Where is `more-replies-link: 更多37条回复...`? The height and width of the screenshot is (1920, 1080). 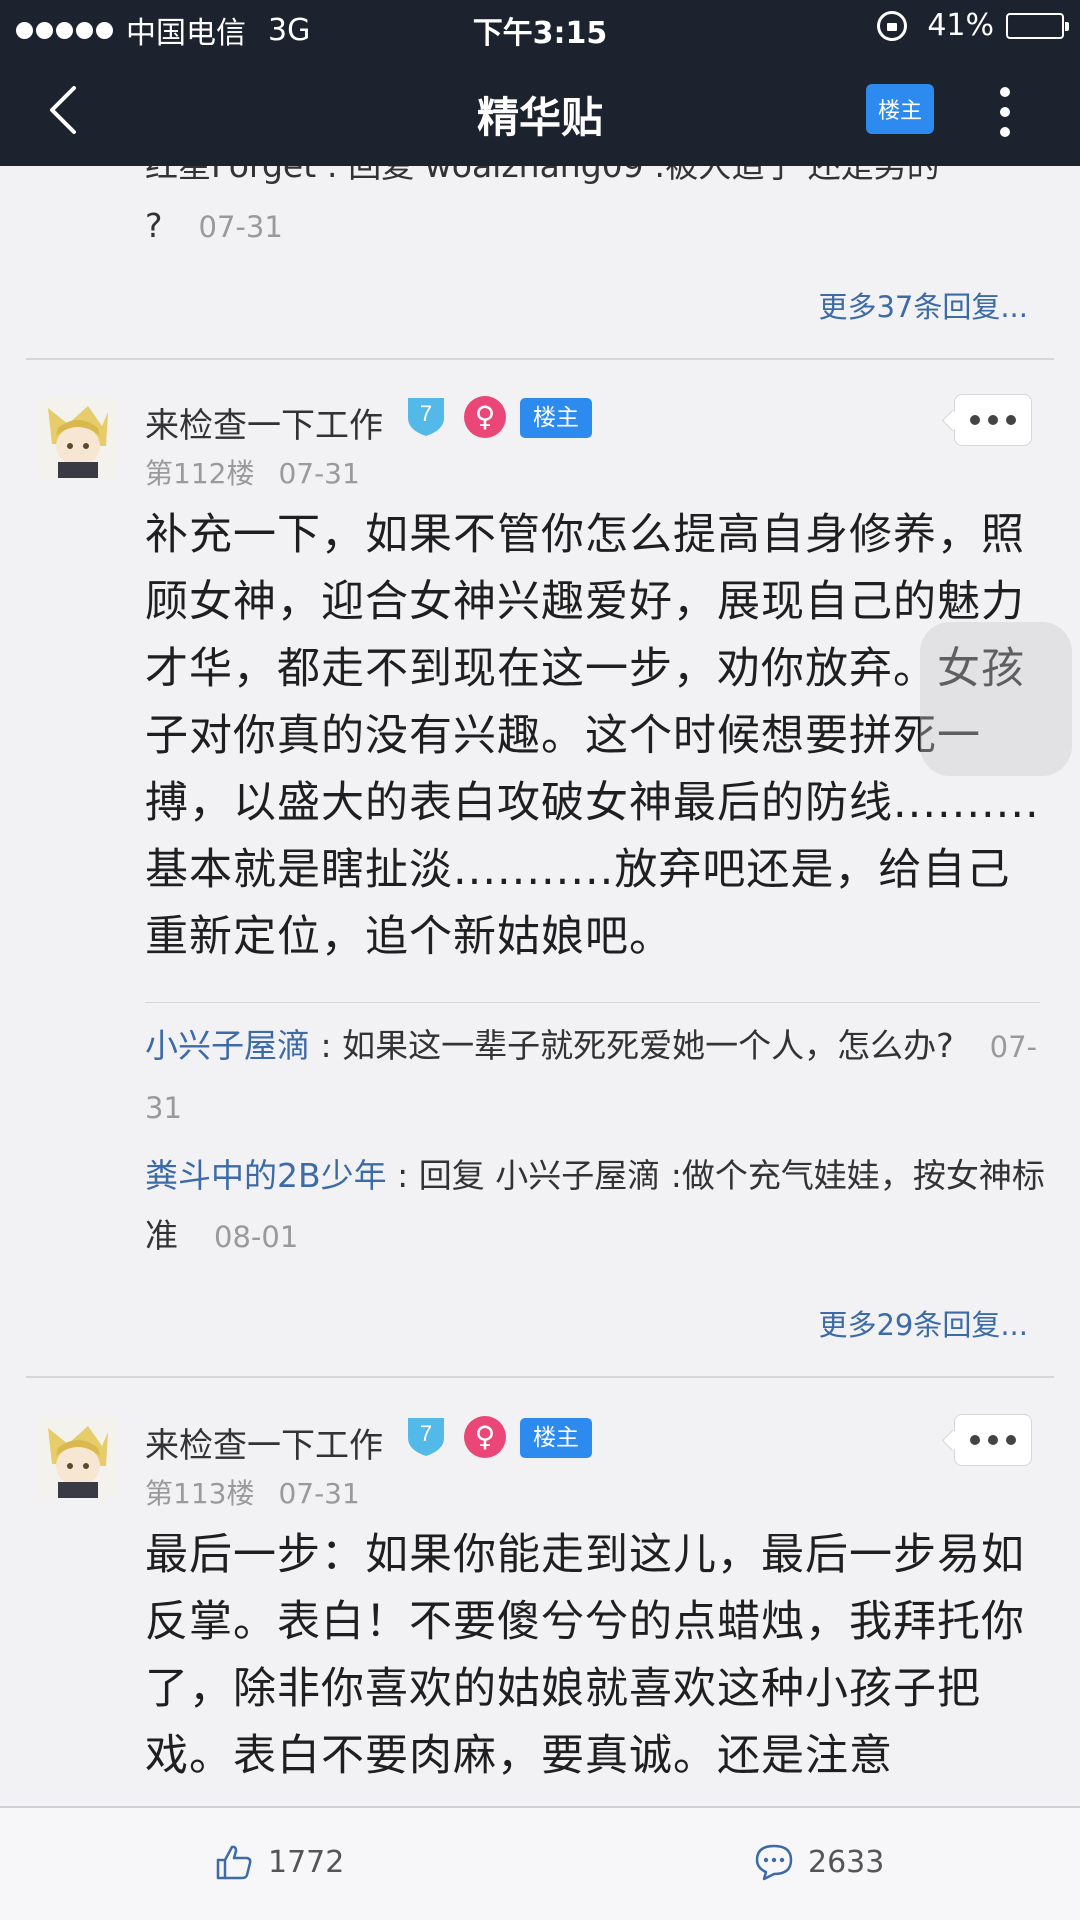 more-replies-link: 更多37条回复... is located at coordinates (923, 305).